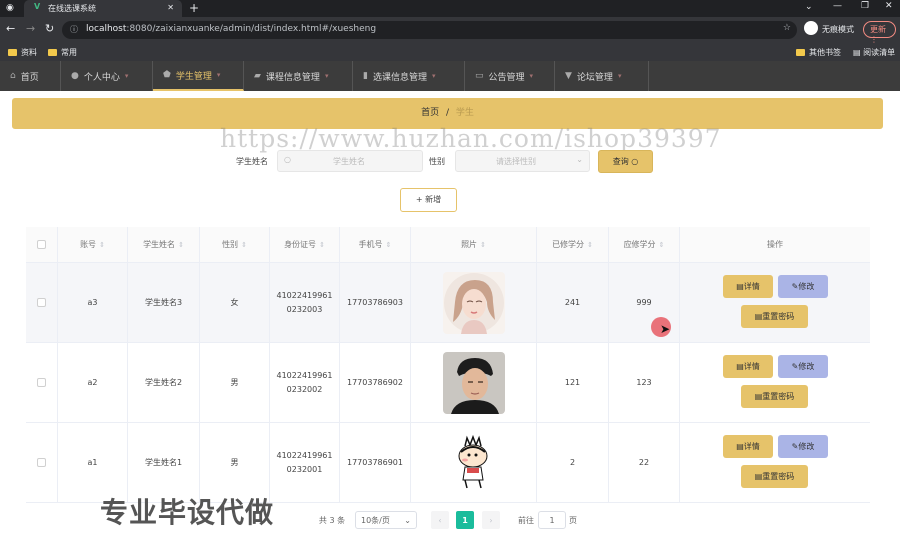  I want to click on goto-page-input: 1, so click(552, 520).